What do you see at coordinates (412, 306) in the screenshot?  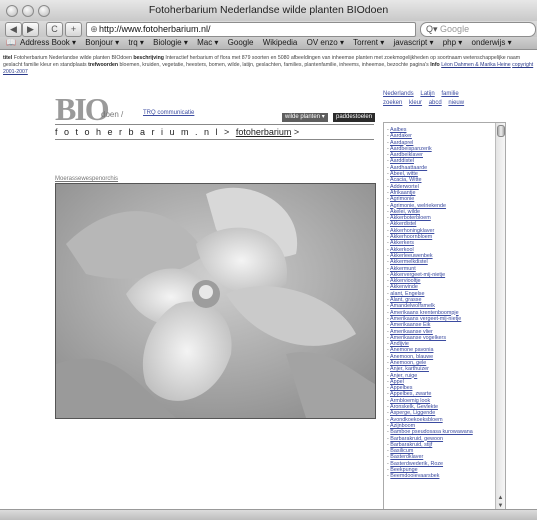 I see `plant-link: Amandelwolfsmelk` at bounding box center [412, 306].